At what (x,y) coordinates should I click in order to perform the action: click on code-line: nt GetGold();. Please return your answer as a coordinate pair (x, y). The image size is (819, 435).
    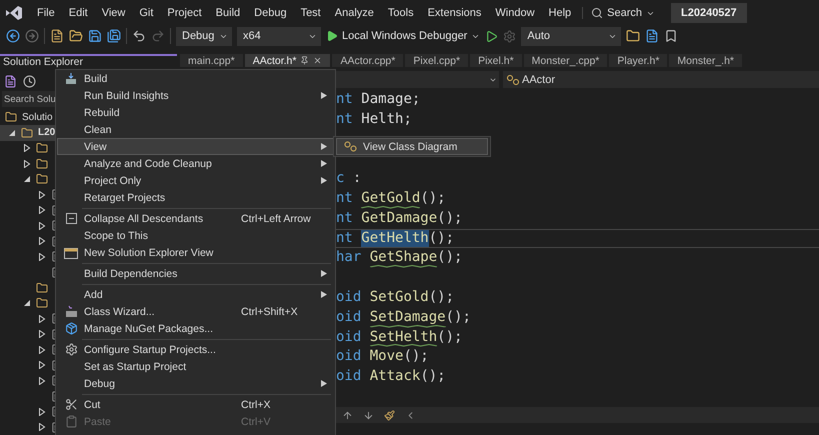
    Looking at the image, I should click on (577, 198).